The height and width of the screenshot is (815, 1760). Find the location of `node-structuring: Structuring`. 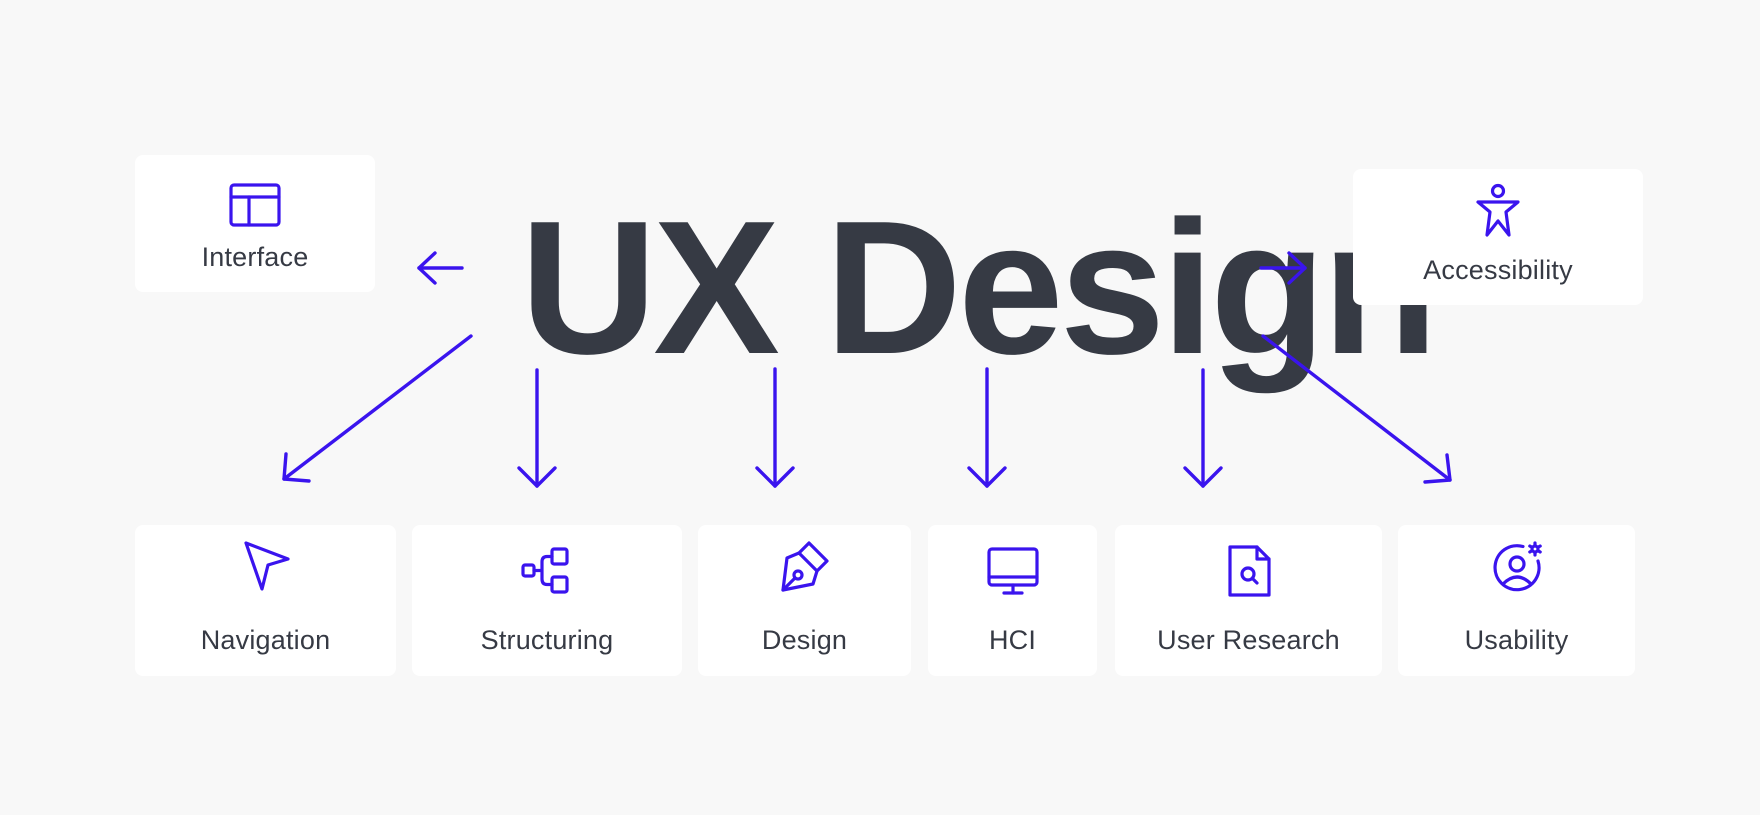

node-structuring: Structuring is located at coordinates (547, 600).